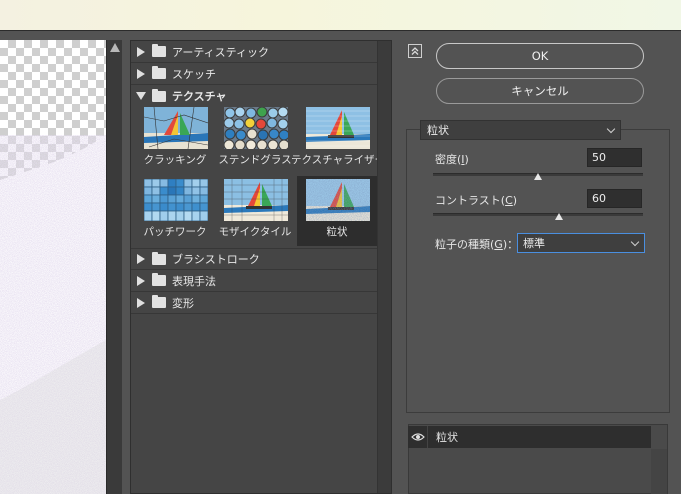 This screenshot has height=494, width=681. Describe the element at coordinates (340, 30) in the screenshot. I see `title-bar-border` at that location.